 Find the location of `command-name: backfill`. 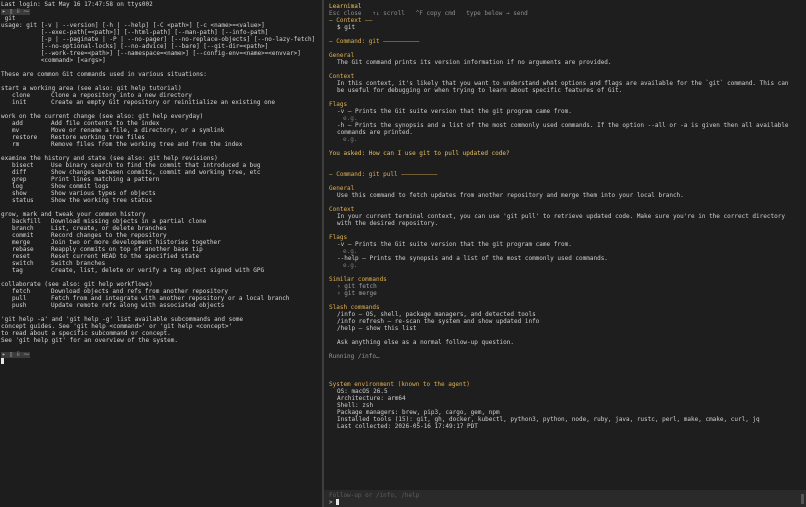

command-name: backfill is located at coordinates (26, 221).